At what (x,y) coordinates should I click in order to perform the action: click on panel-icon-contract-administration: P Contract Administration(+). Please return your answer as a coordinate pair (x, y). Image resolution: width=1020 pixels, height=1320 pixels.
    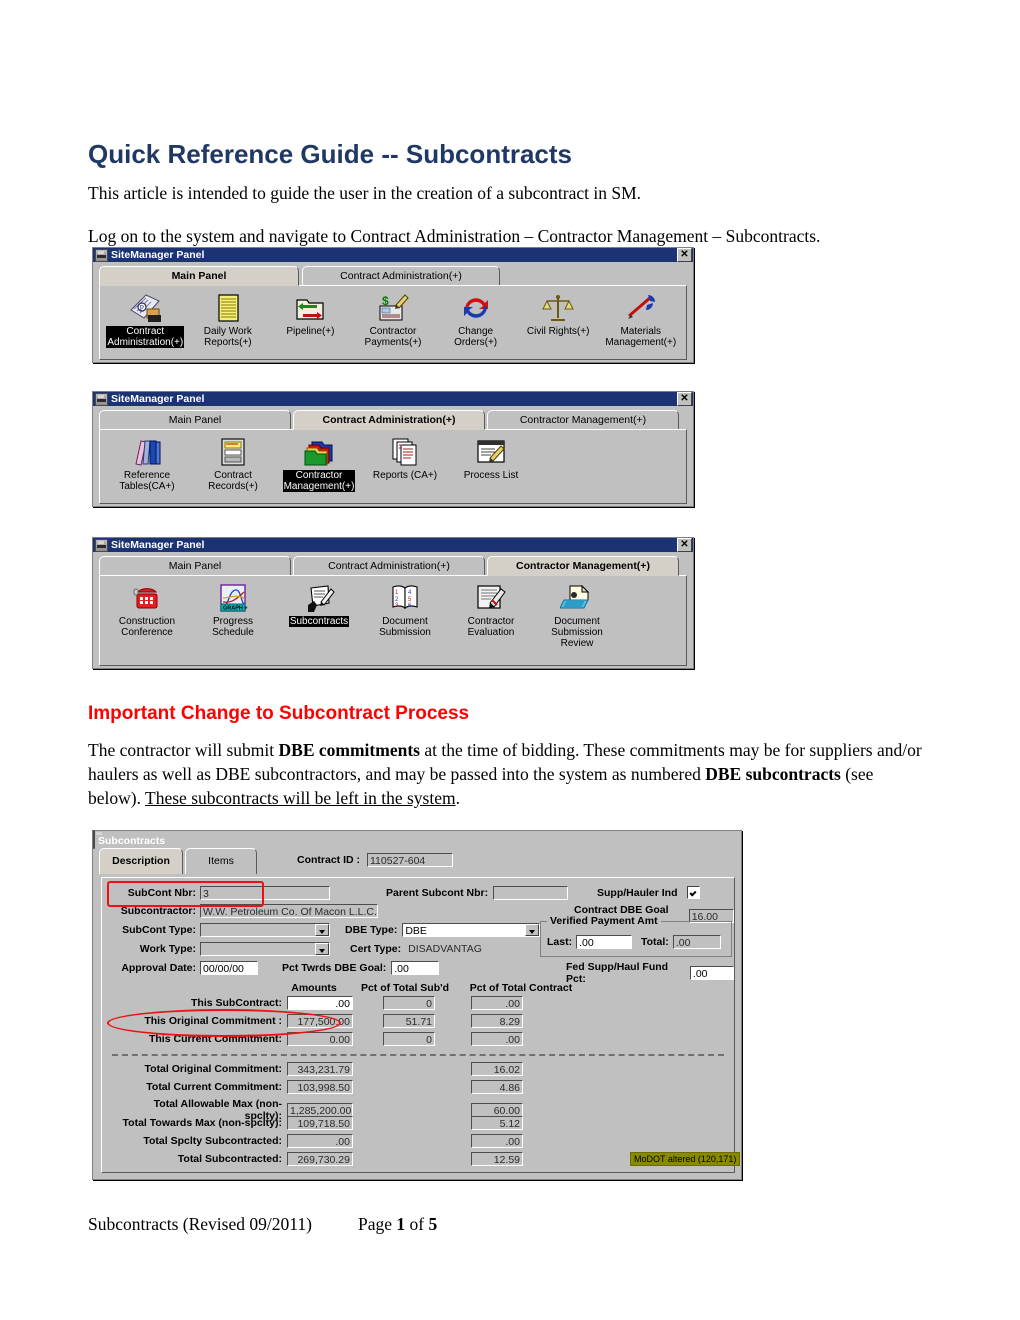
    Looking at the image, I should click on (145, 320).